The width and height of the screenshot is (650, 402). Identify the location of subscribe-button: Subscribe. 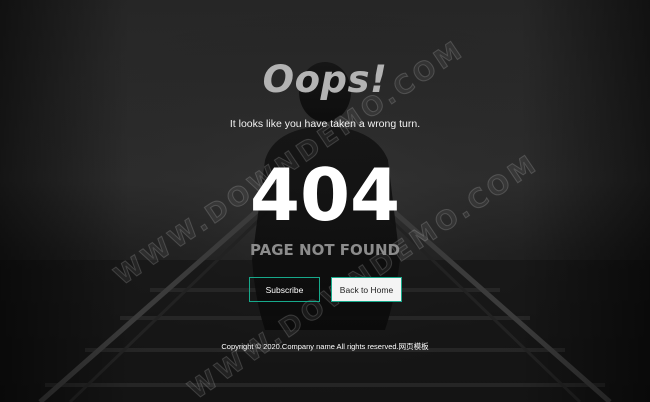
(284, 289).